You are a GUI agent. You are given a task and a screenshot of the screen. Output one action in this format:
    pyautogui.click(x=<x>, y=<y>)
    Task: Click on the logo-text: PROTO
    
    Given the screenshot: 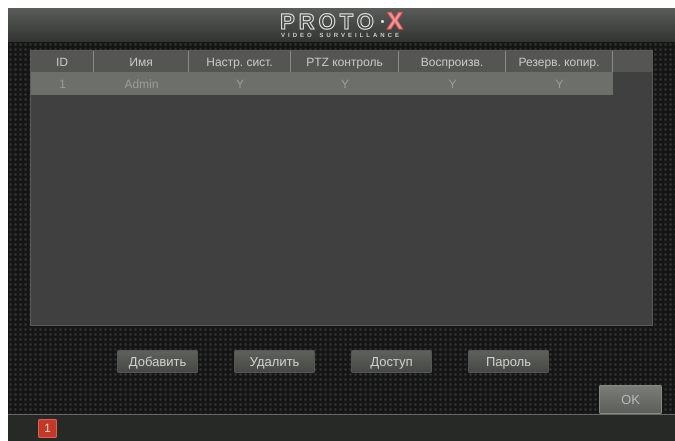 What is the action you would take?
    pyautogui.click(x=329, y=21)
    